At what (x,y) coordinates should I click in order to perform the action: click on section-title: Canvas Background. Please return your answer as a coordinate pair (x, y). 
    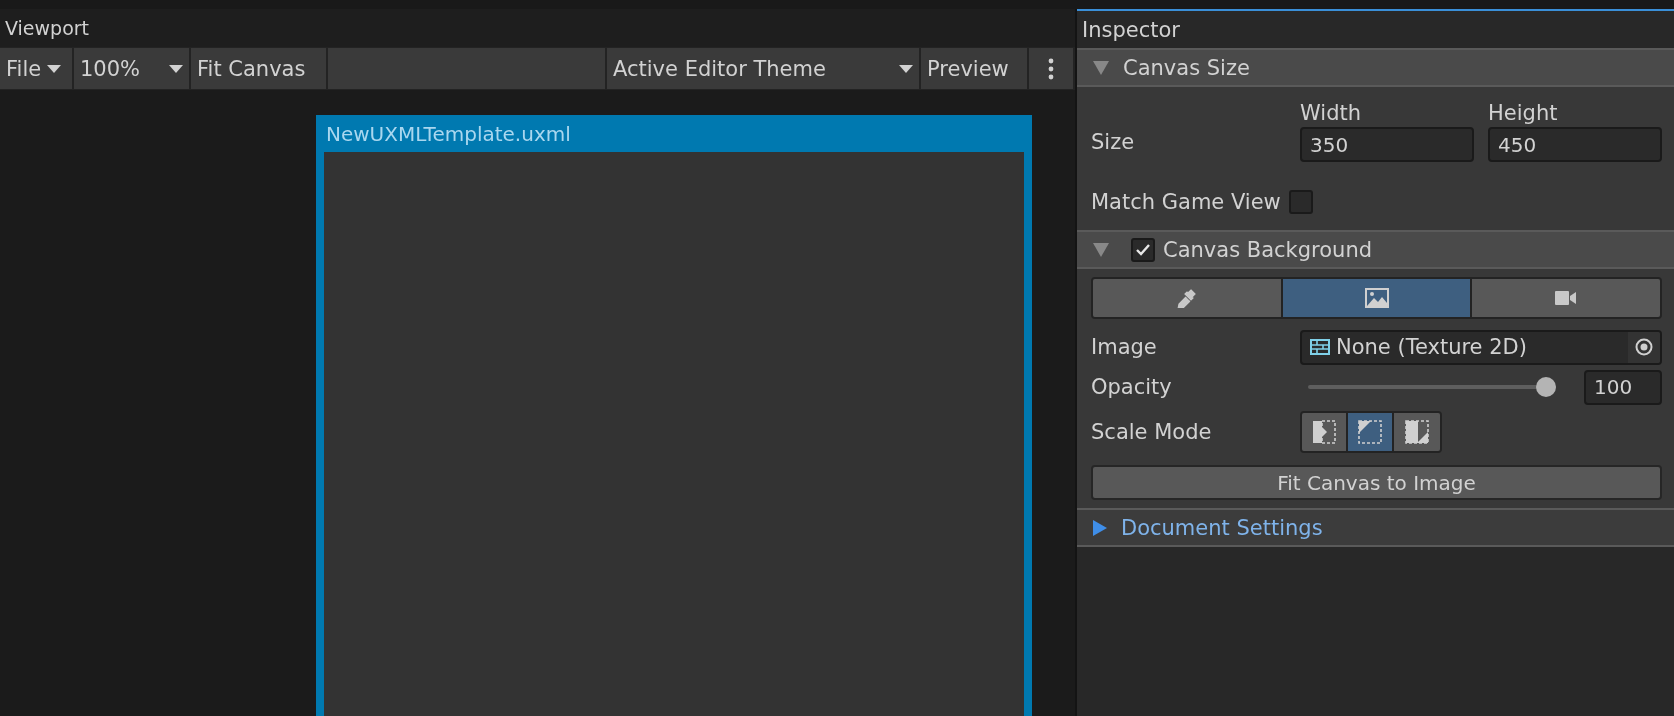
    Looking at the image, I should click on (1268, 249).